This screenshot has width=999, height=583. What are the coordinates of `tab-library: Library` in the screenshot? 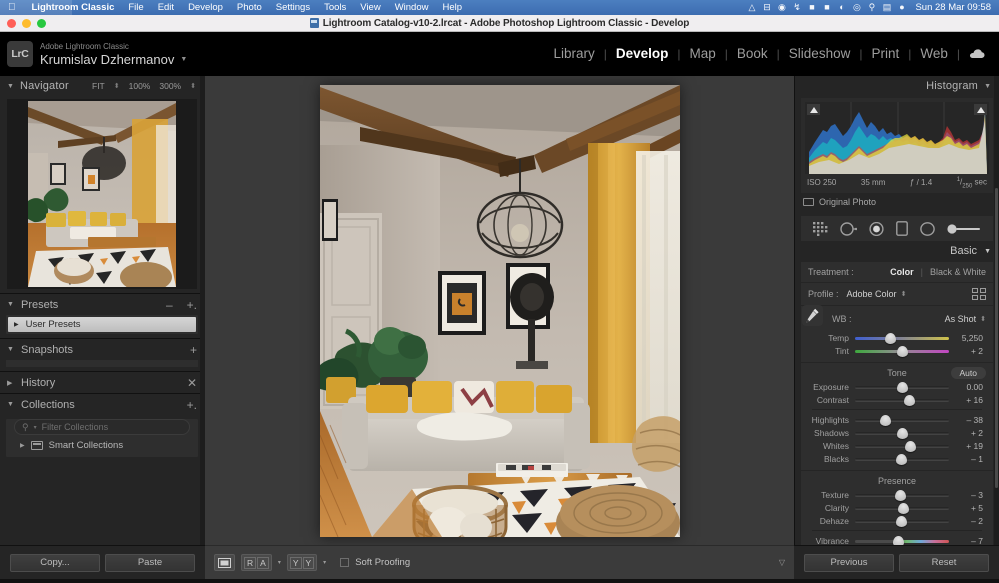 It's located at (573, 54).